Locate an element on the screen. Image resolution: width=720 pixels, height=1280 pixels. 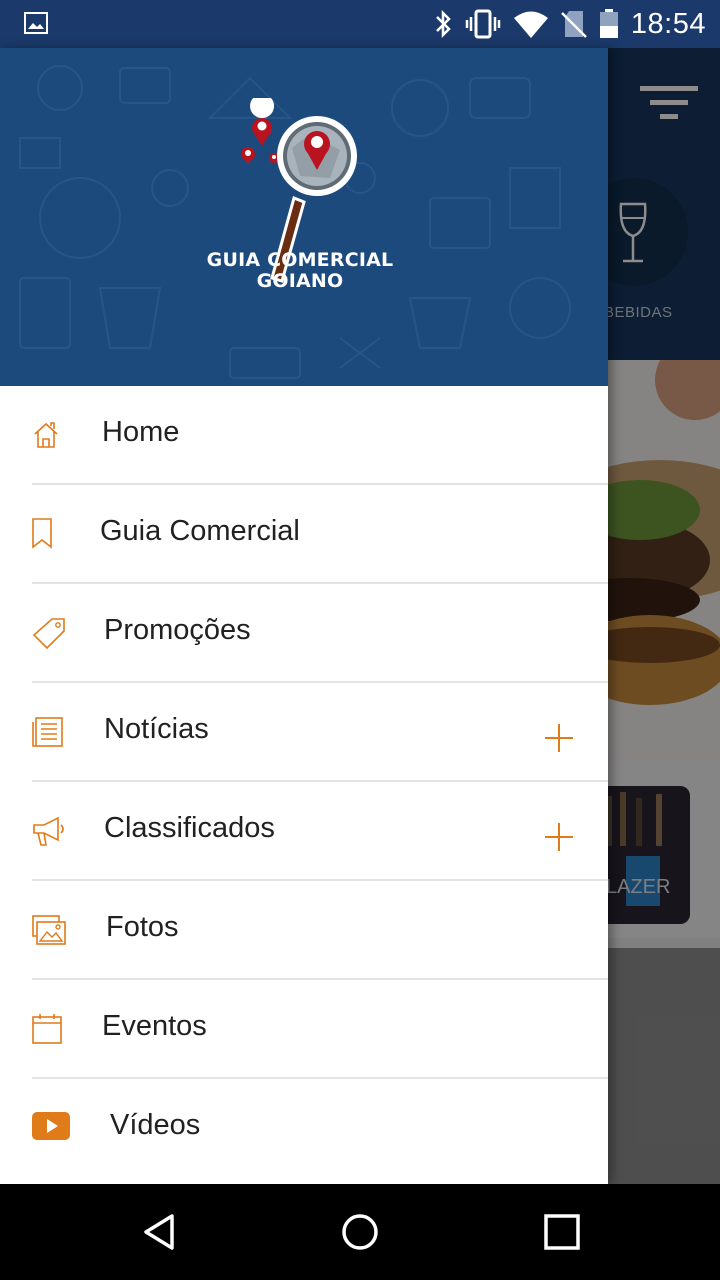
bluetooth-icon is located at coordinates (443, 24).